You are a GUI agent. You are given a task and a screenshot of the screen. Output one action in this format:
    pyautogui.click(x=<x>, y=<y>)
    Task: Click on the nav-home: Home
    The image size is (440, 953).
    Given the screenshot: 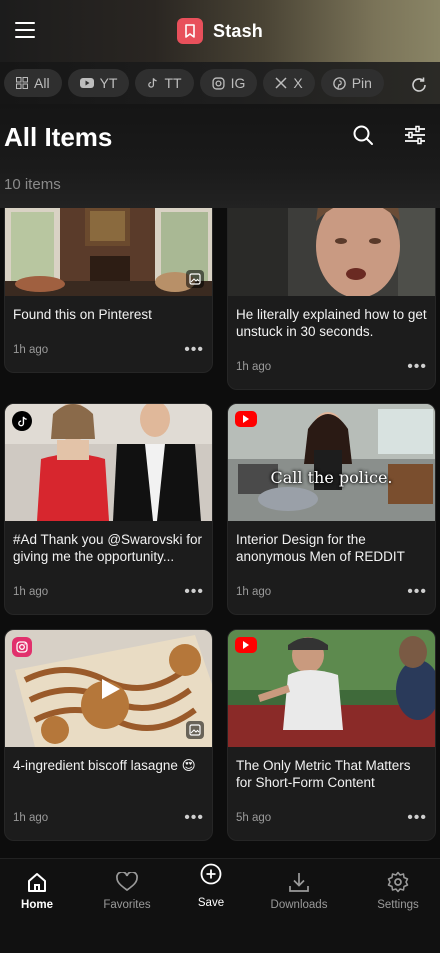 What is the action you would take?
    pyautogui.click(x=38, y=890)
    